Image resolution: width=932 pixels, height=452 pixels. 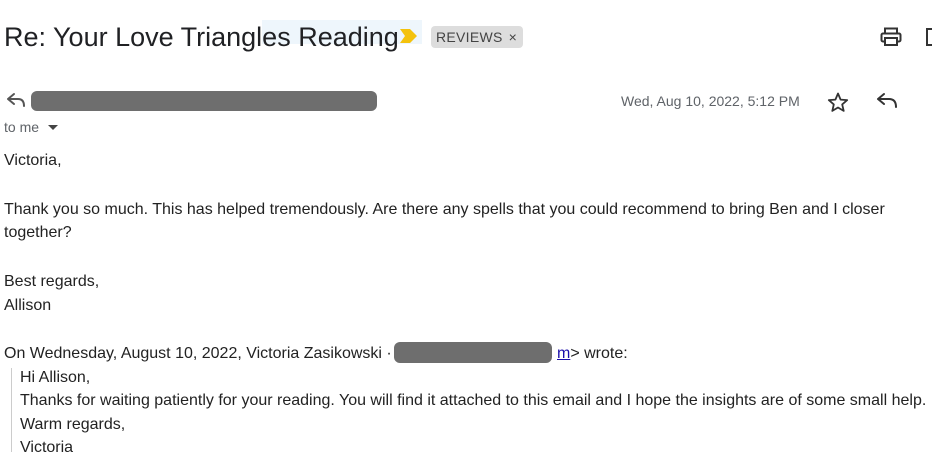 I want to click on importance-marker-icon, so click(x=408, y=38).